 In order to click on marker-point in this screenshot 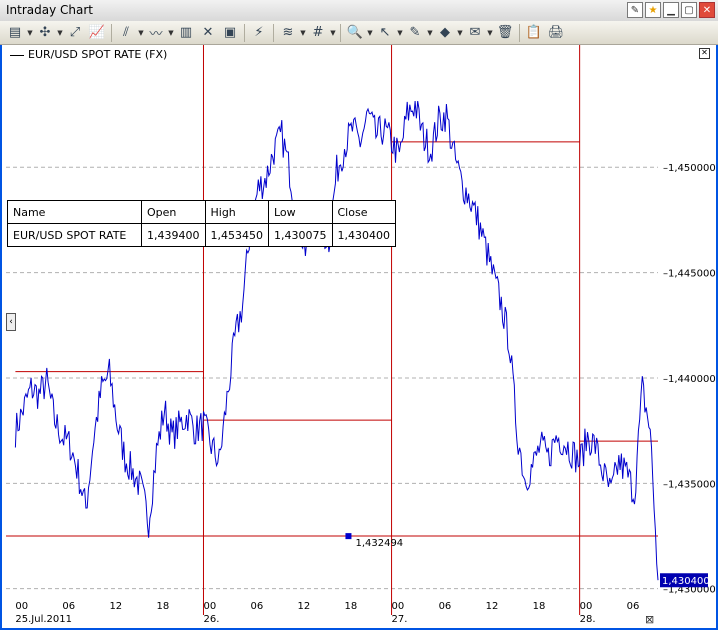, I will do `click(348, 536)`.